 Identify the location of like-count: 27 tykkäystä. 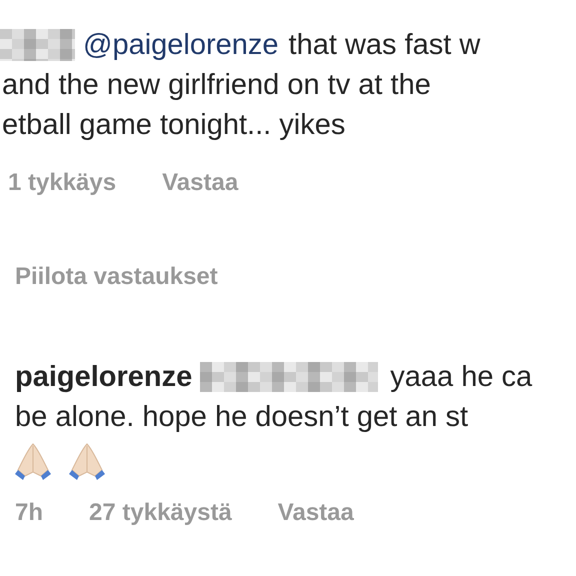
(160, 513).